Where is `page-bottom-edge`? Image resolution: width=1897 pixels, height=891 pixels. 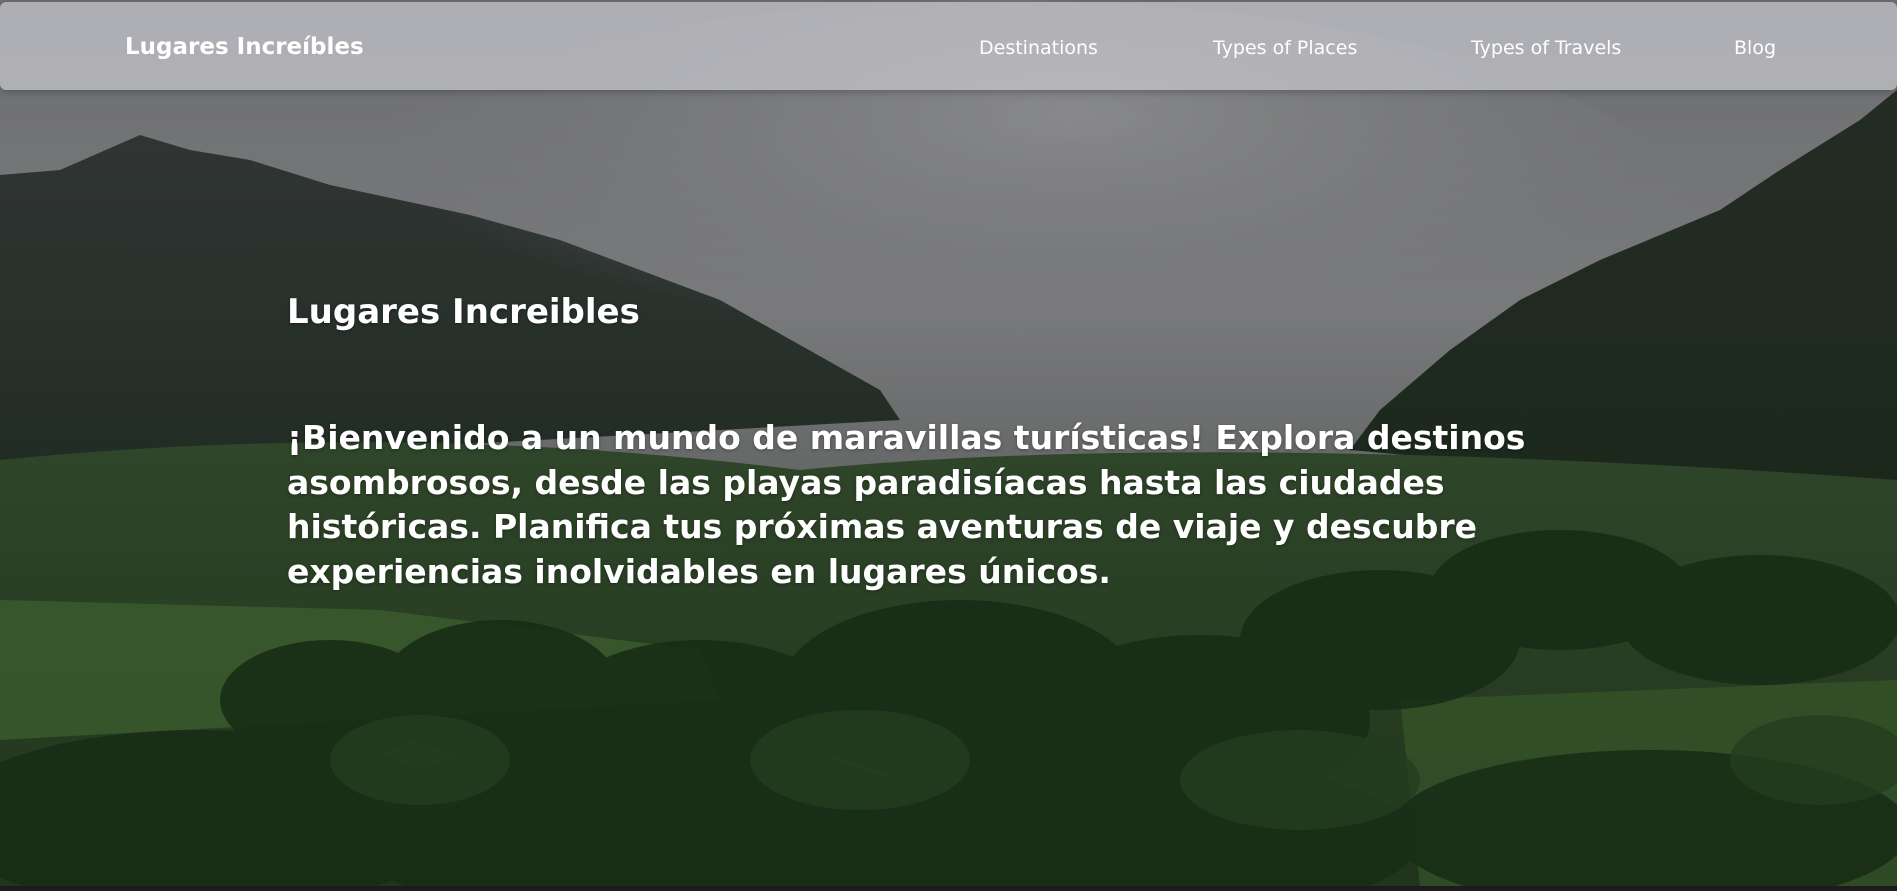 page-bottom-edge is located at coordinates (948, 888).